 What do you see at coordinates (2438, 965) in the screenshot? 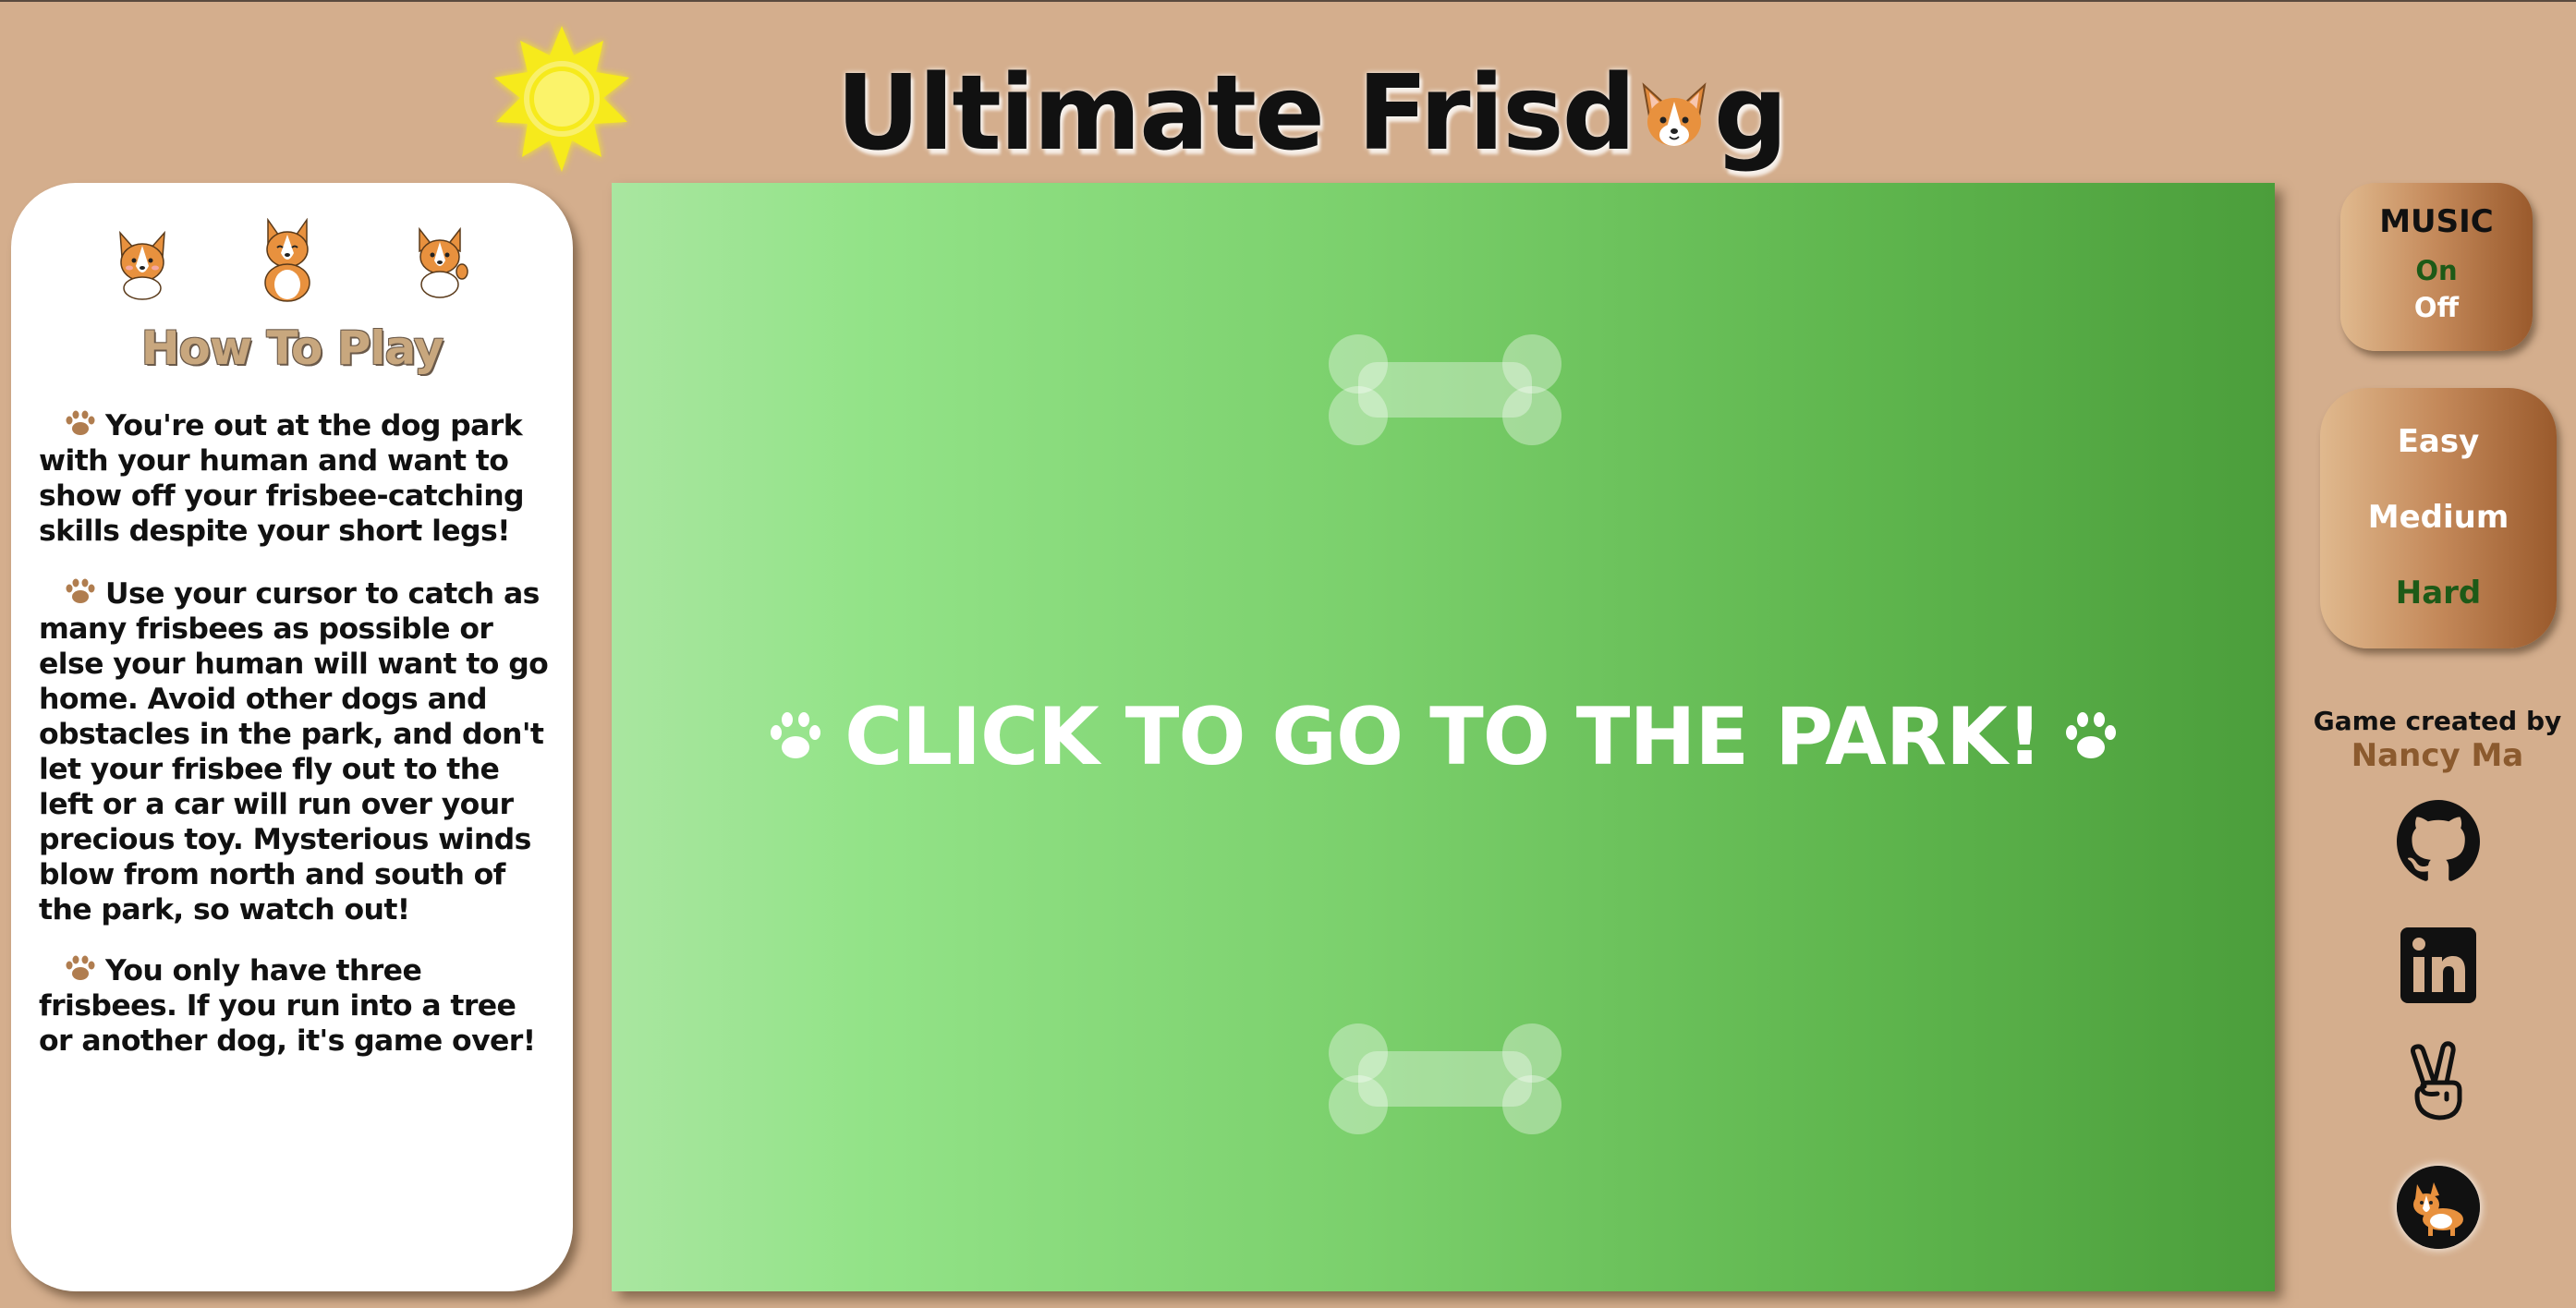
I see `linkedin-icon` at bounding box center [2438, 965].